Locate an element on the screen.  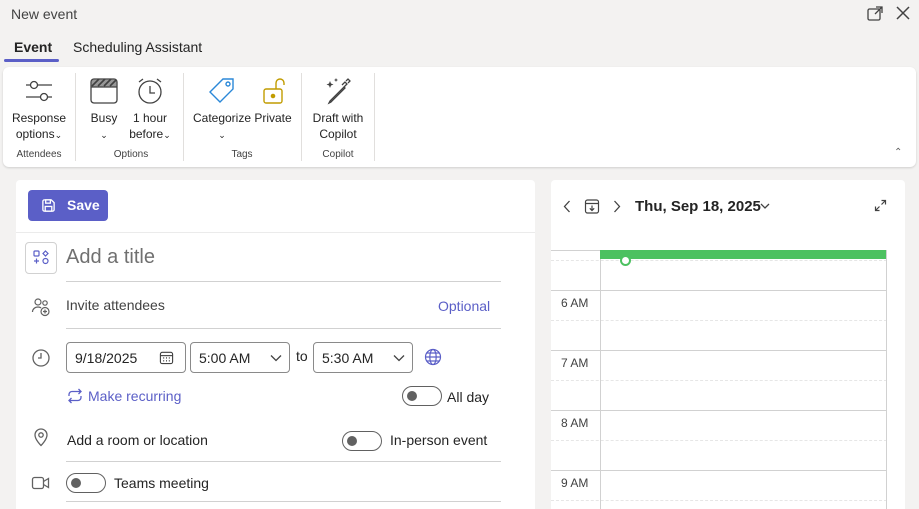
reminder-line1: 1 hour is located at coordinates (150, 118).